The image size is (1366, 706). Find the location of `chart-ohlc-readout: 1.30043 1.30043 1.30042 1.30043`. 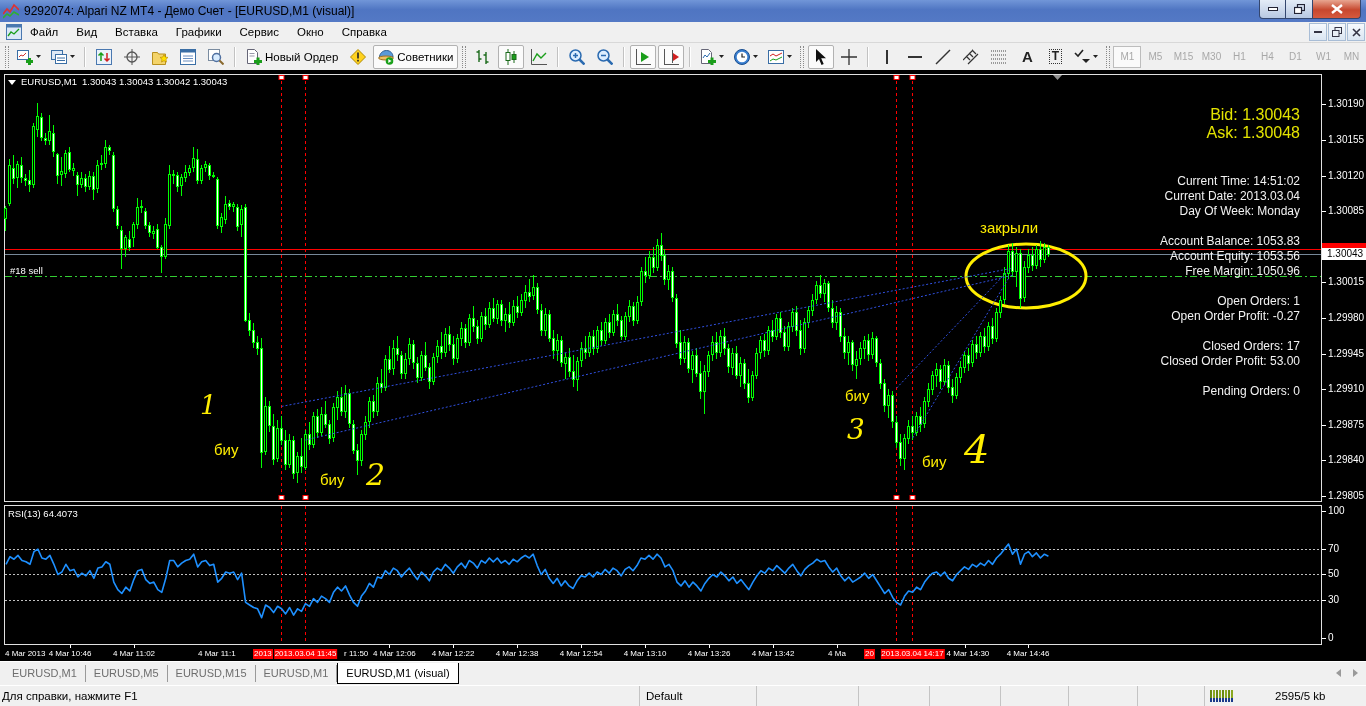

chart-ohlc-readout: 1.30043 1.30043 1.30042 1.30043 is located at coordinates (154, 82).